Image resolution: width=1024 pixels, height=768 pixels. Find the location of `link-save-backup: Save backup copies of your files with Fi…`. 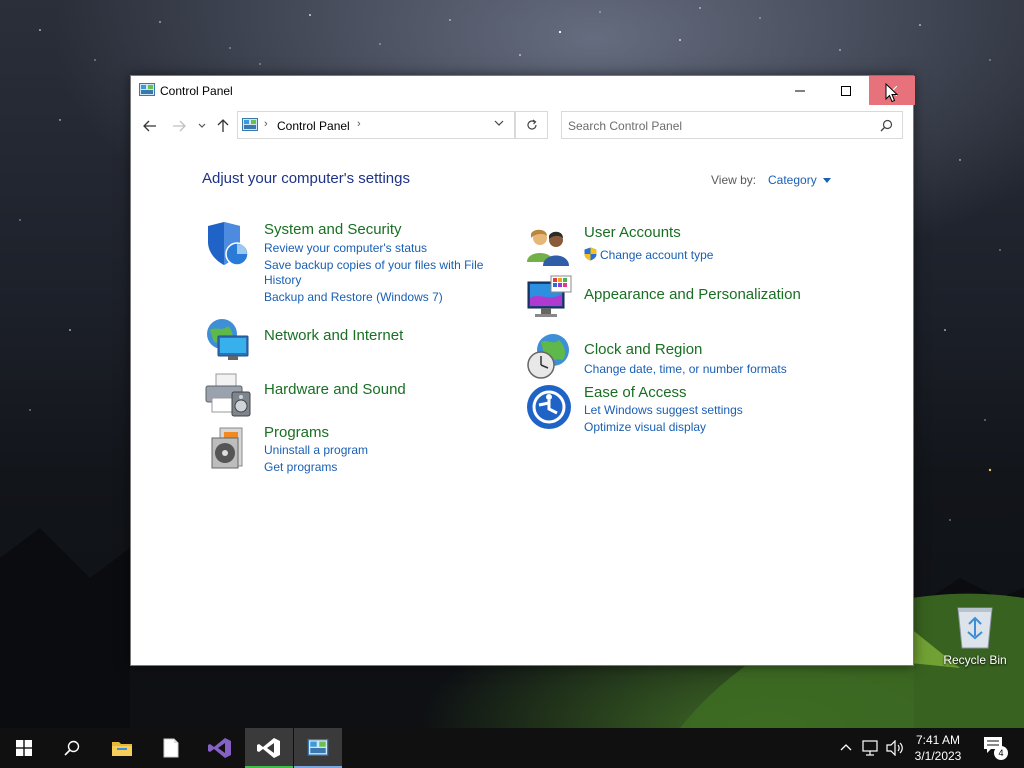

link-save-backup: Save backup copies of your files with Fi… is located at coordinates (373, 265).